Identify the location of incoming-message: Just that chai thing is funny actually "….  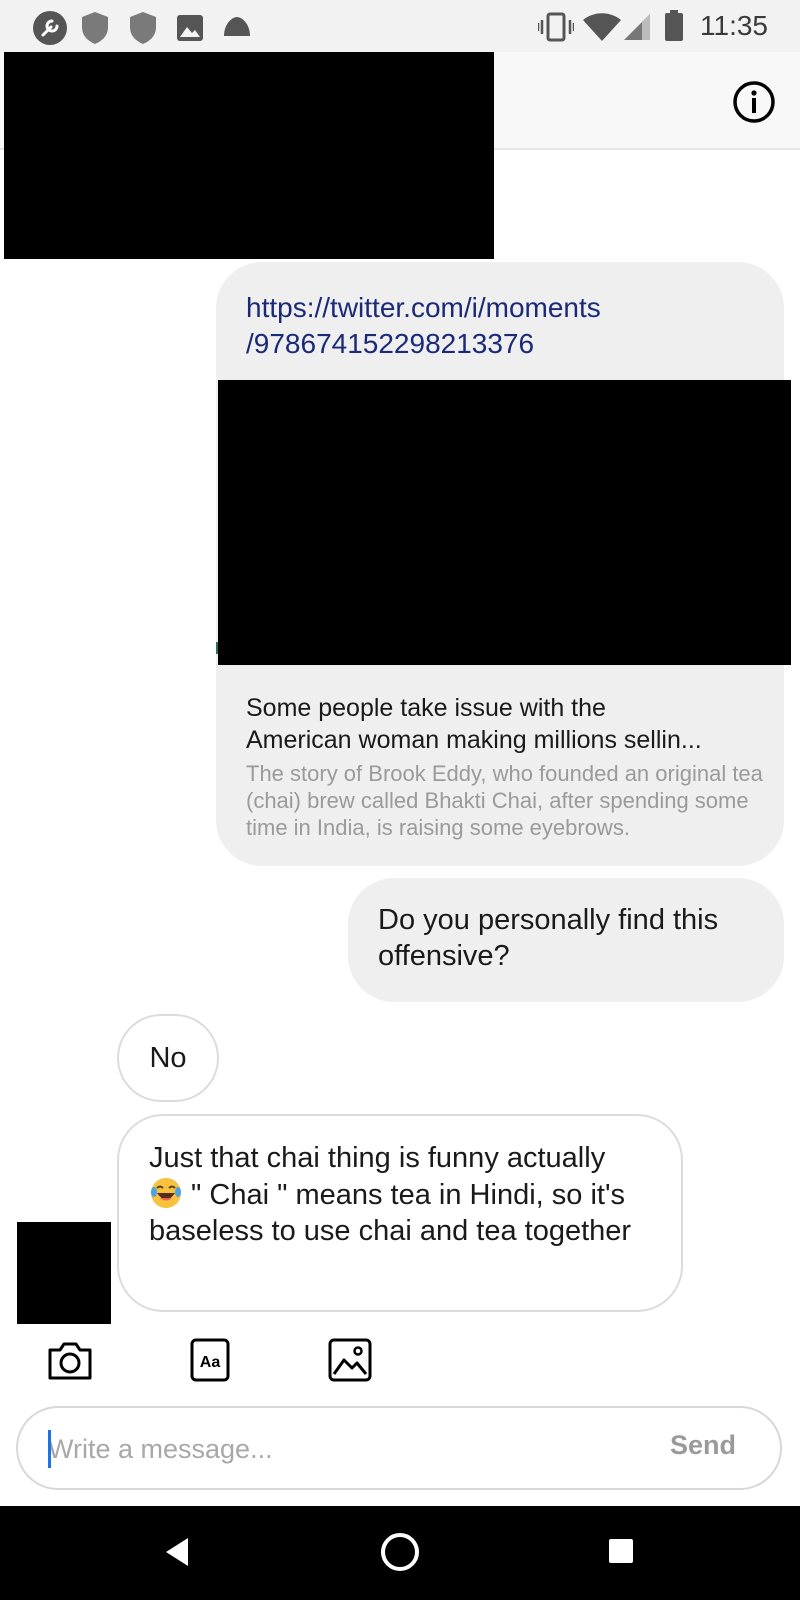
(400, 1213).